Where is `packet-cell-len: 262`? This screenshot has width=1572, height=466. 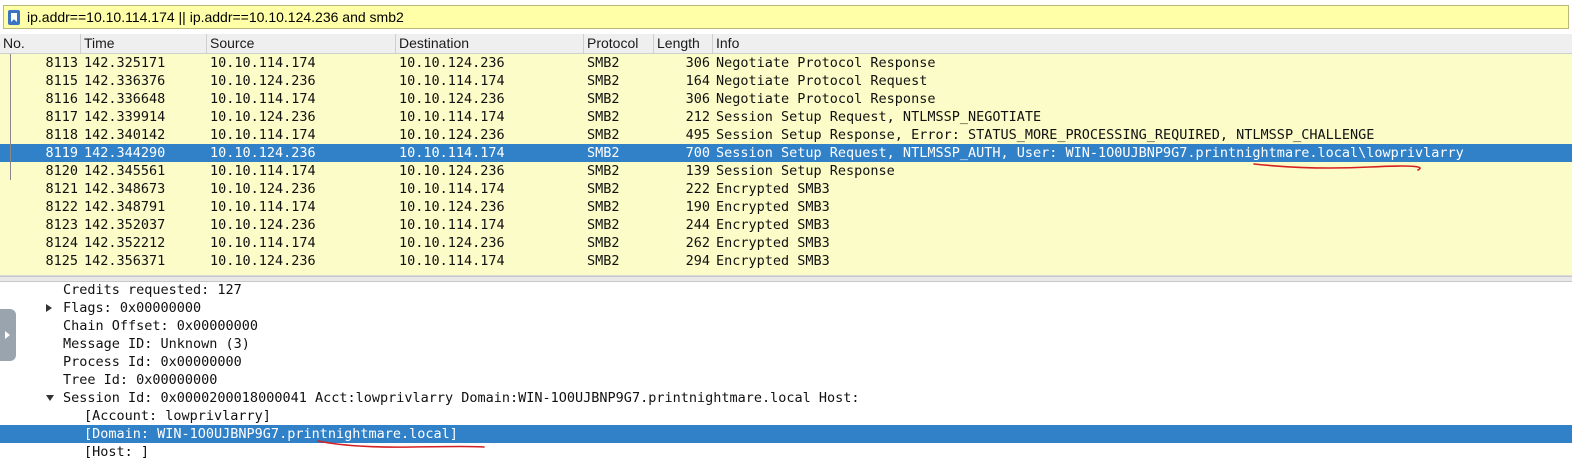
packet-cell-len: 262 is located at coordinates (697, 243).